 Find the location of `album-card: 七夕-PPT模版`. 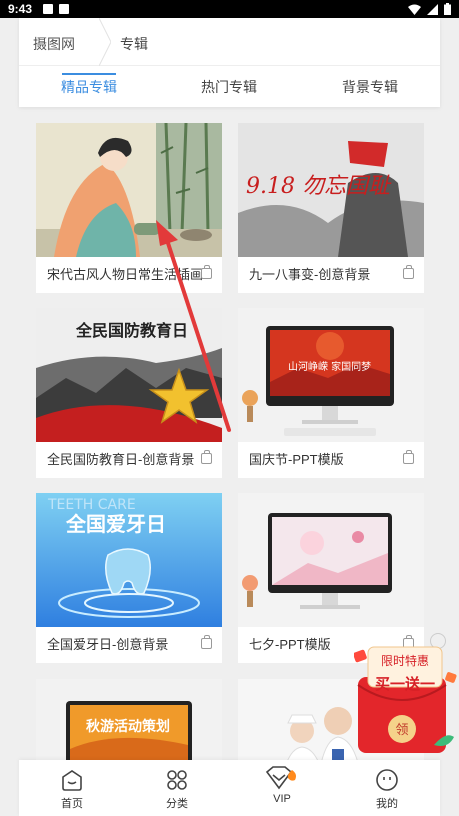

album-card: 七夕-PPT模版 is located at coordinates (331, 578).